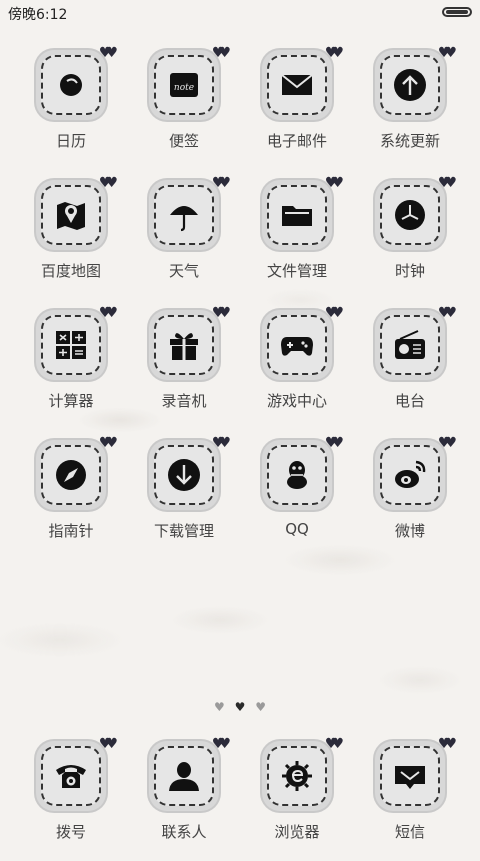 This screenshot has height=861, width=480. Describe the element at coordinates (240, 13) in the screenshot. I see `status-bar: 傍晚6:12` at that location.